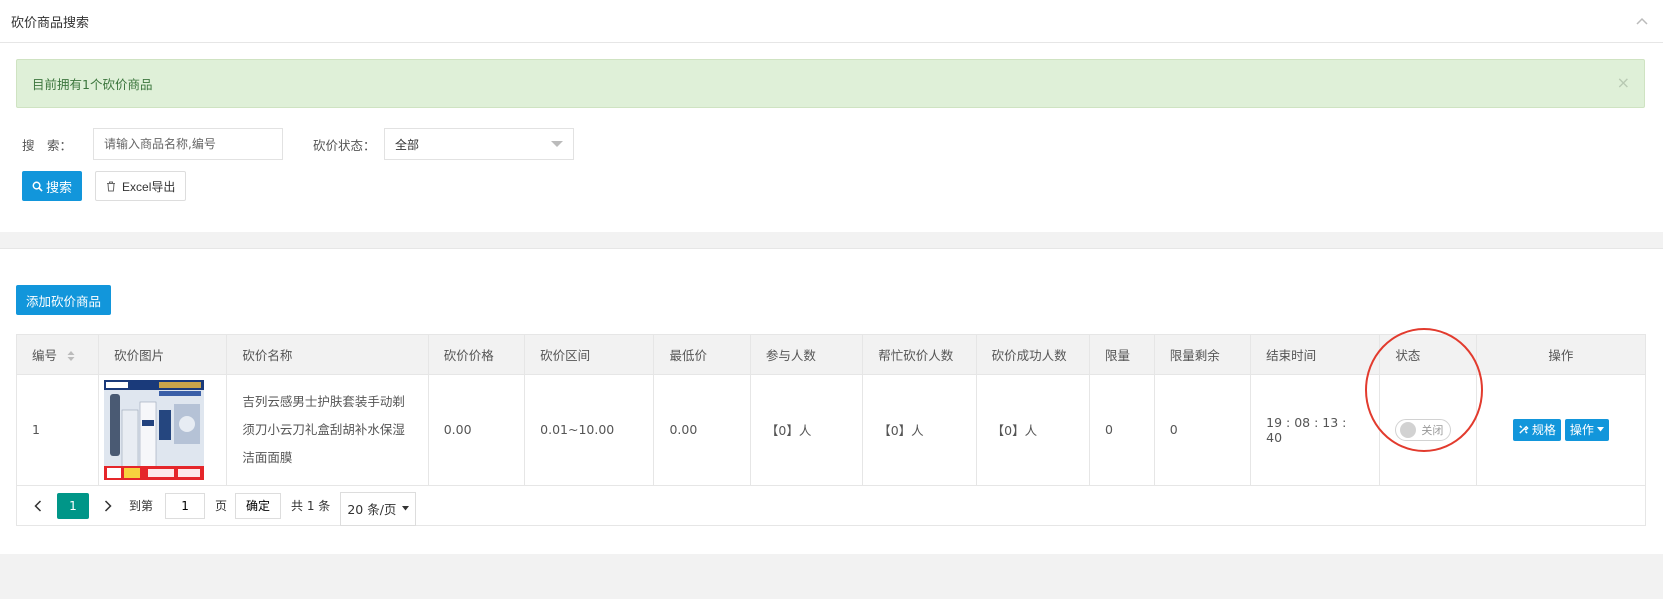 Image resolution: width=1663 pixels, height=599 pixels. Describe the element at coordinates (1033, 355) in the screenshot. I see `column-header: 砍价成功人数` at that location.